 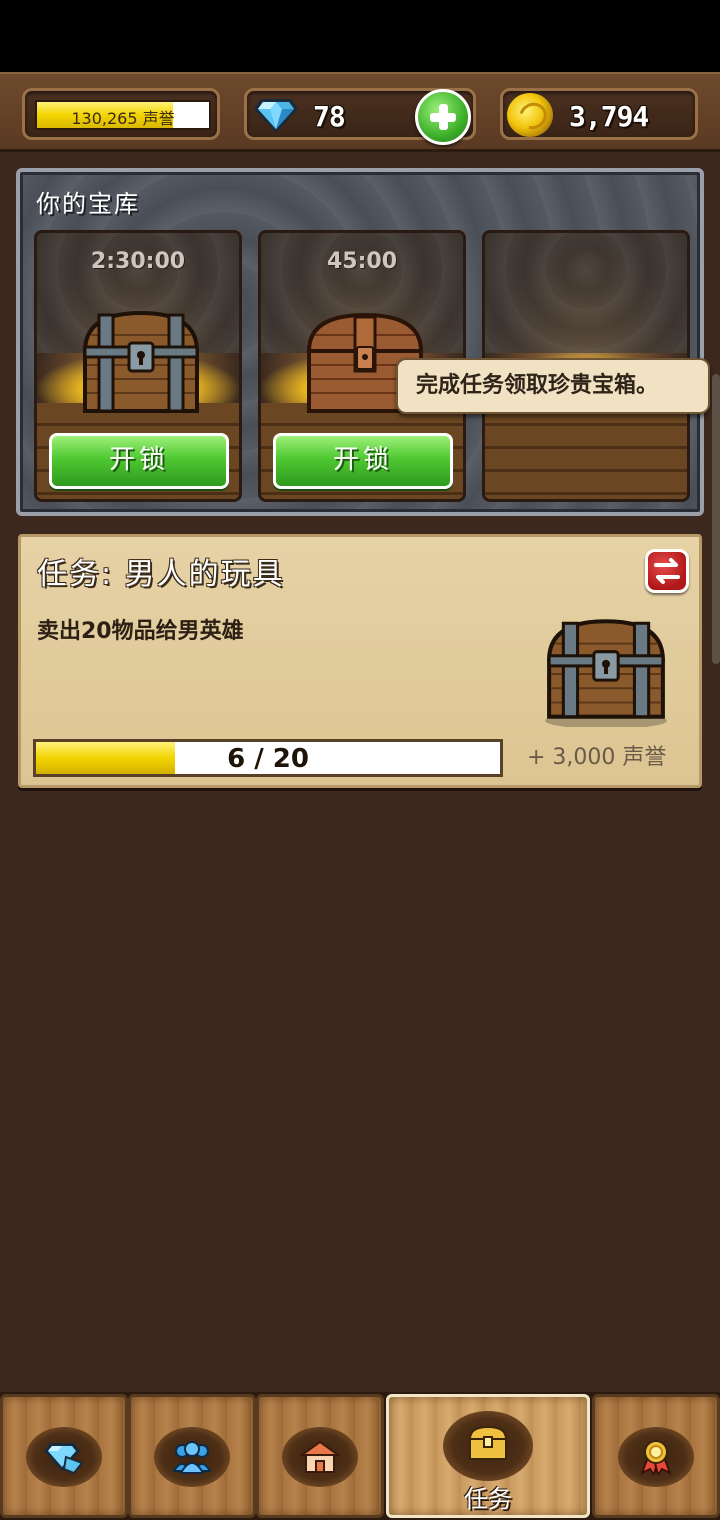 I want to click on gold-counter: 3,794, so click(x=599, y=114).